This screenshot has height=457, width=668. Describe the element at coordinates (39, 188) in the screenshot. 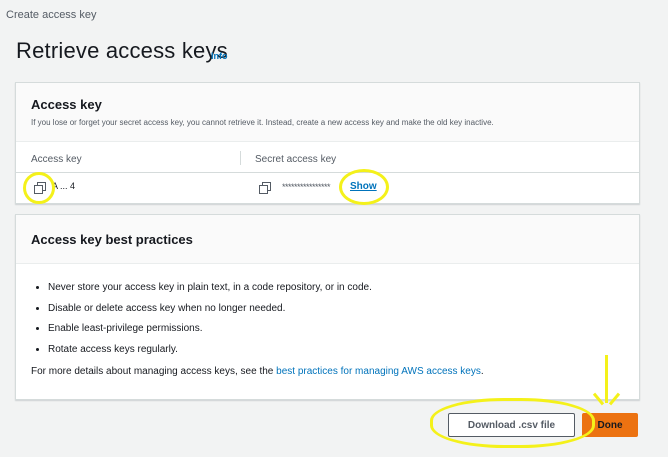

I see `highlight-copy-icon` at that location.